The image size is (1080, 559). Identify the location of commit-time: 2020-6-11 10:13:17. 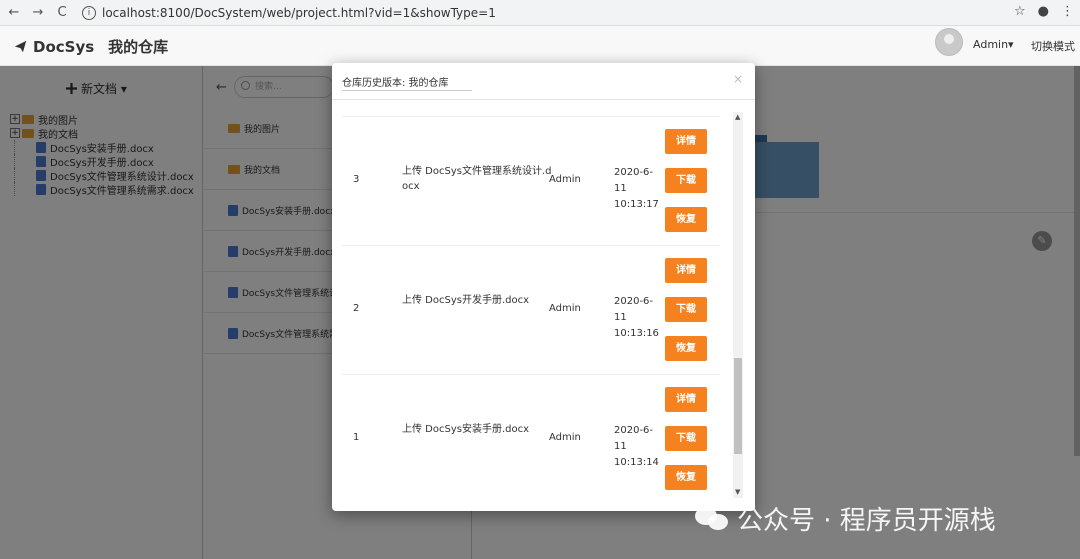
(639, 189).